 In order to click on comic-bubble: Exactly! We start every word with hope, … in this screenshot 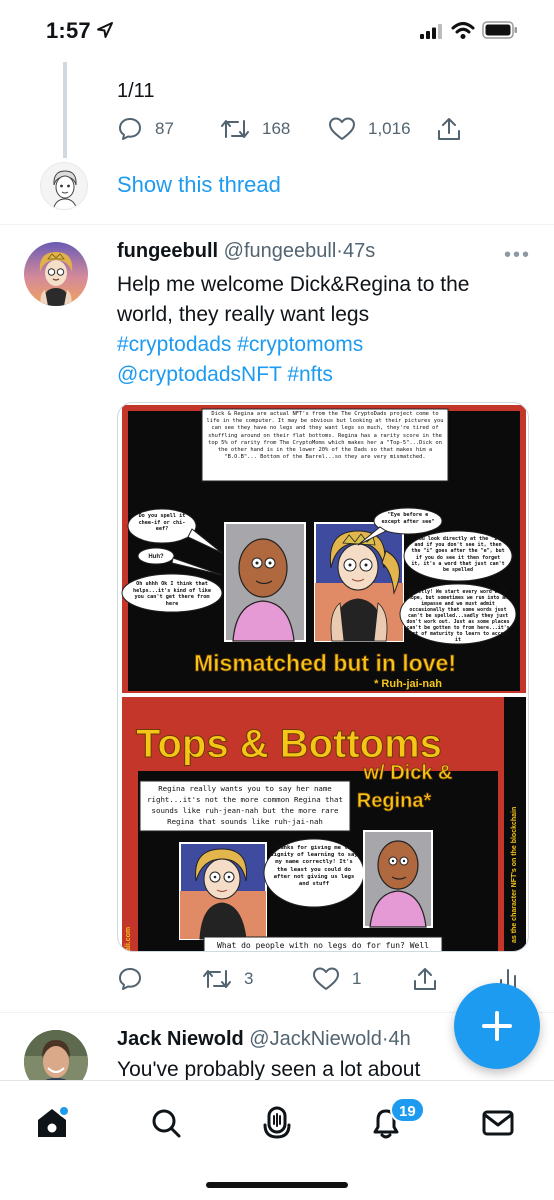, I will do `click(458, 615)`.